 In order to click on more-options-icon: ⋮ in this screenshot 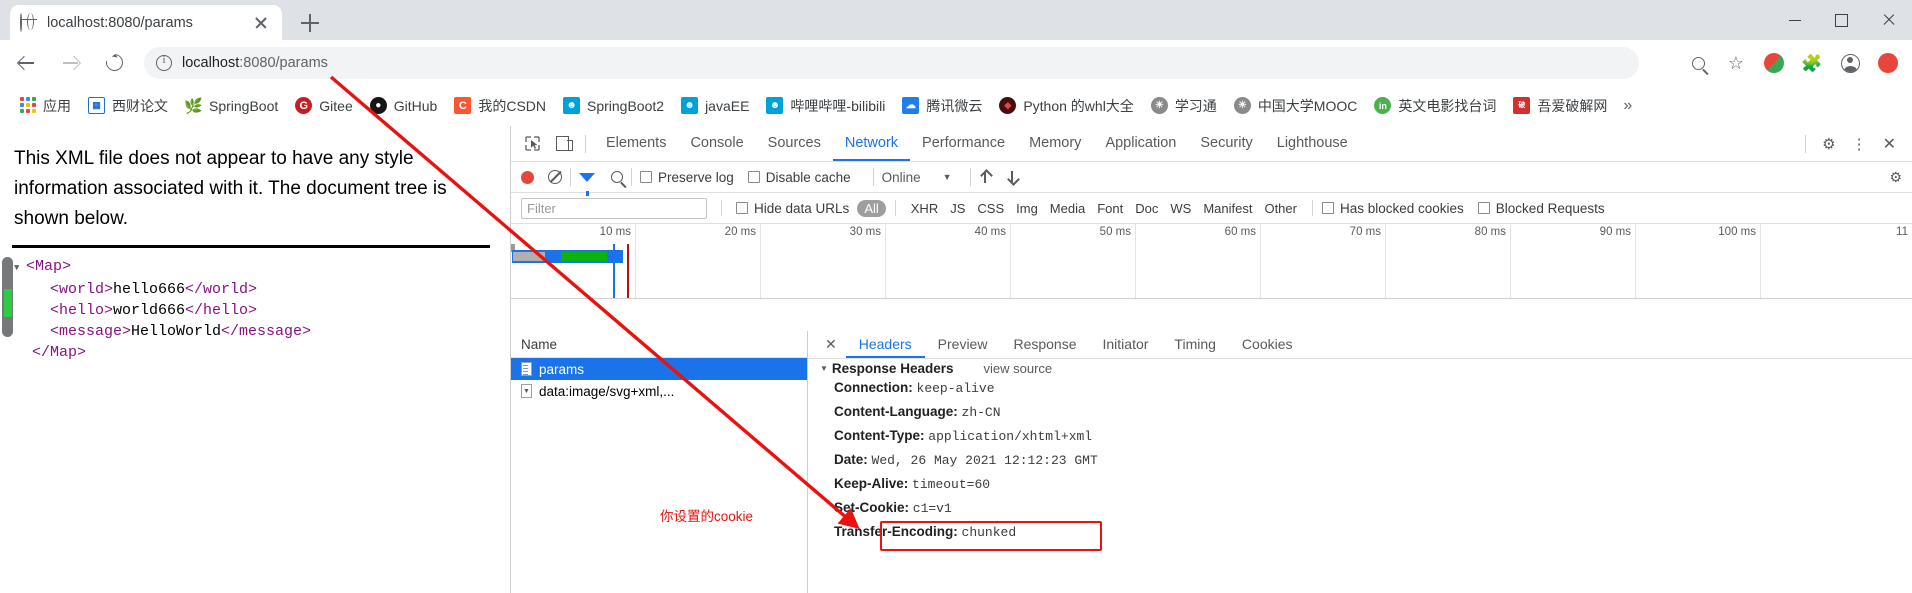, I will do `click(1859, 144)`.